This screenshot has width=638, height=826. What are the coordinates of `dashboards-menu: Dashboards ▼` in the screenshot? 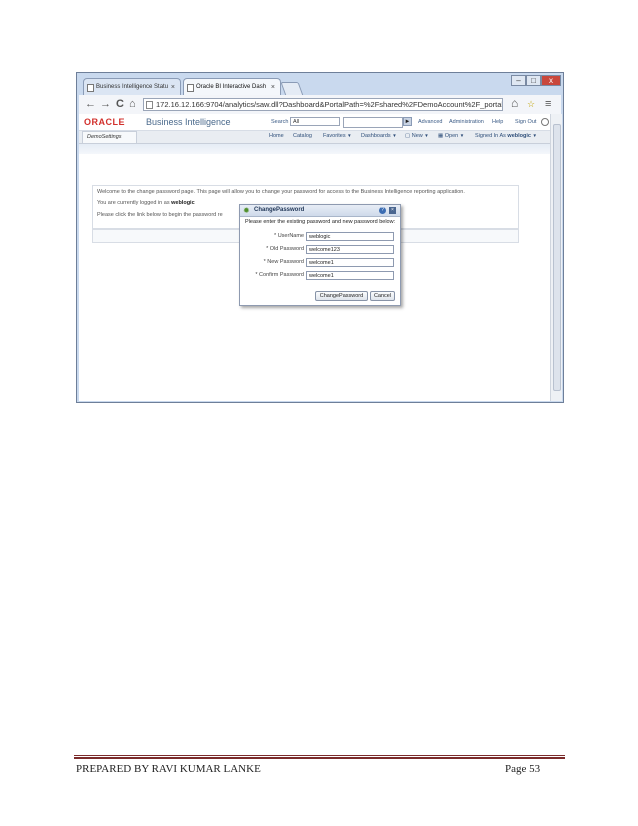 It's located at (379, 136).